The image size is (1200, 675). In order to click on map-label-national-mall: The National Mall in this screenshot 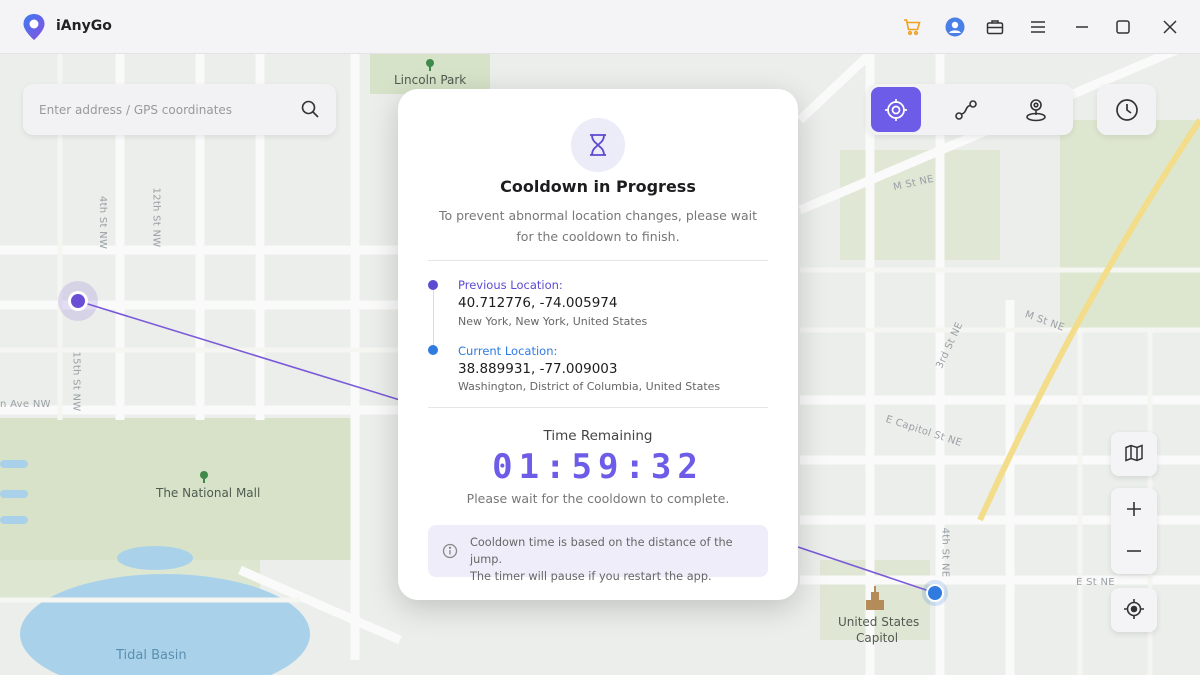, I will do `click(208, 493)`.